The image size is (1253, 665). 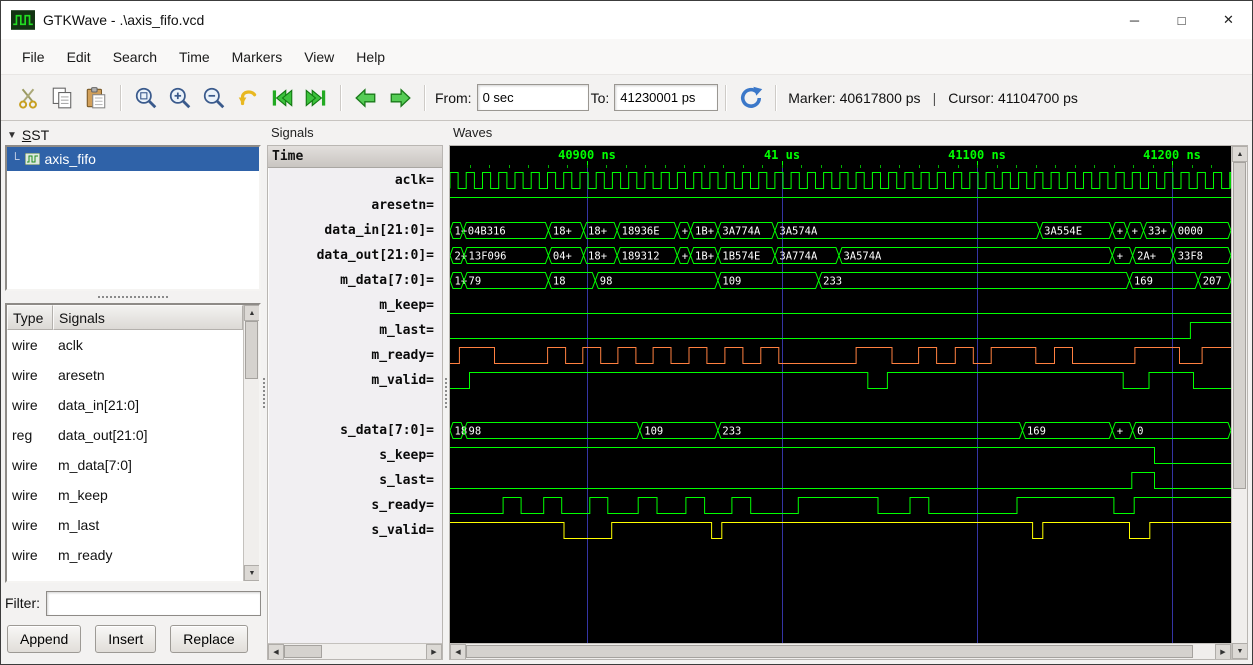 I want to click on title-bar: GTKWave - .\axis_fifo.vcd ─ □ ✕, so click(x=626, y=20).